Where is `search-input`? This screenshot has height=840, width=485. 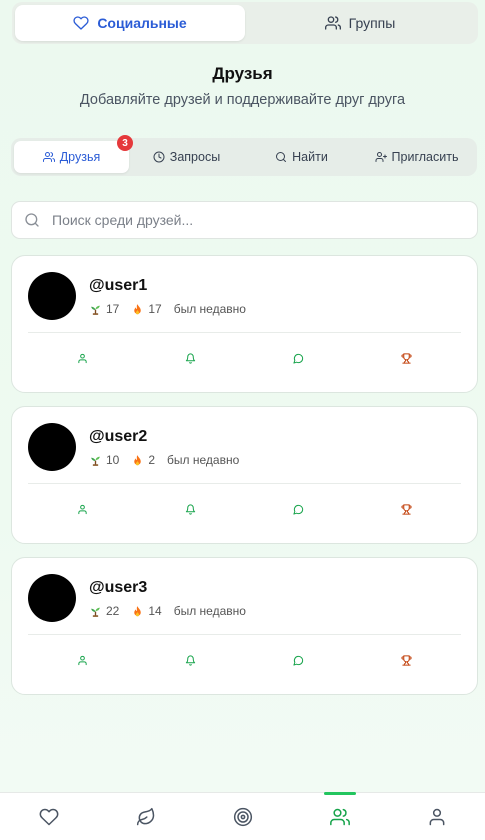
search-input is located at coordinates (252, 220).